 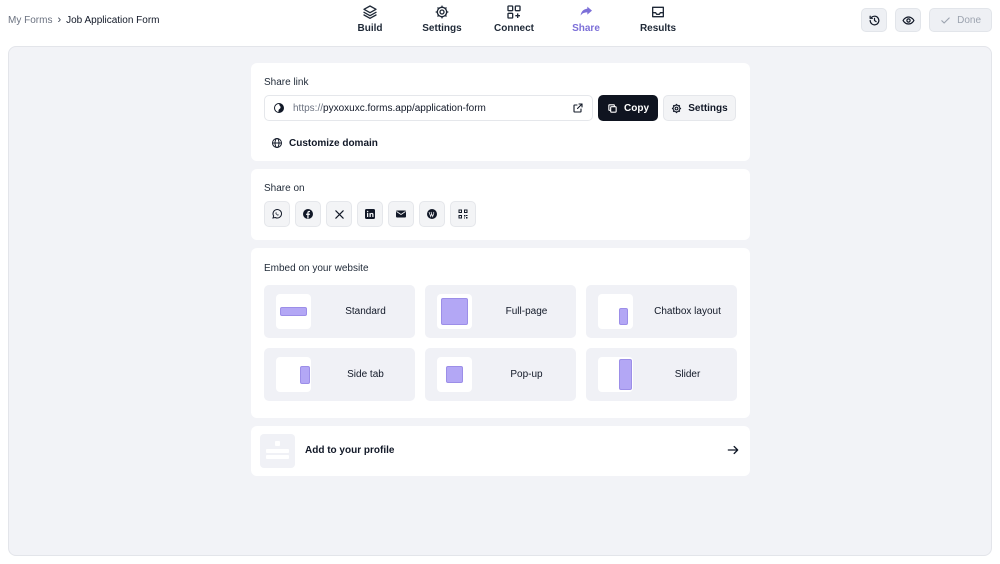 What do you see at coordinates (284, 188) in the screenshot?
I see `share-on-title: Share on` at bounding box center [284, 188].